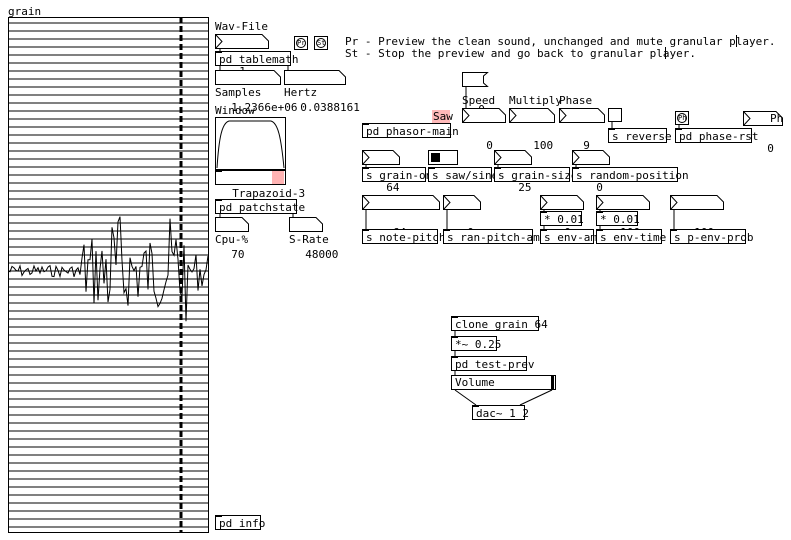 Image resolution: width=791 pixels, height=540 pixels. Describe the element at coordinates (403, 236) in the screenshot. I see `note-pitch-send: s note-pitch` at that location.